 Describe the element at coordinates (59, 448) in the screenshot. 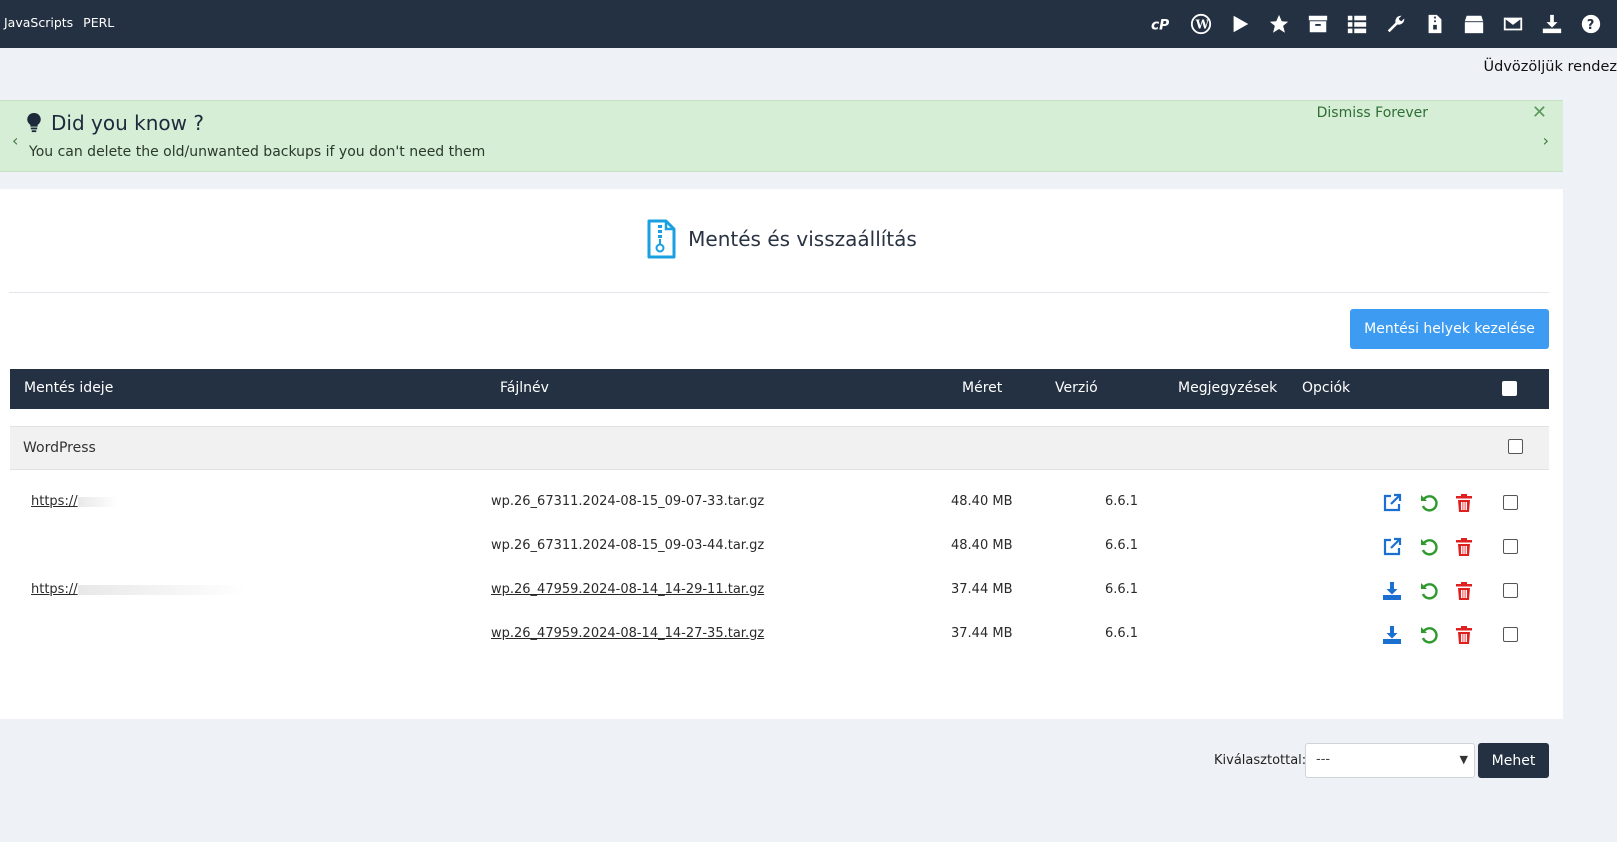

I see `group-name: WordPress` at that location.